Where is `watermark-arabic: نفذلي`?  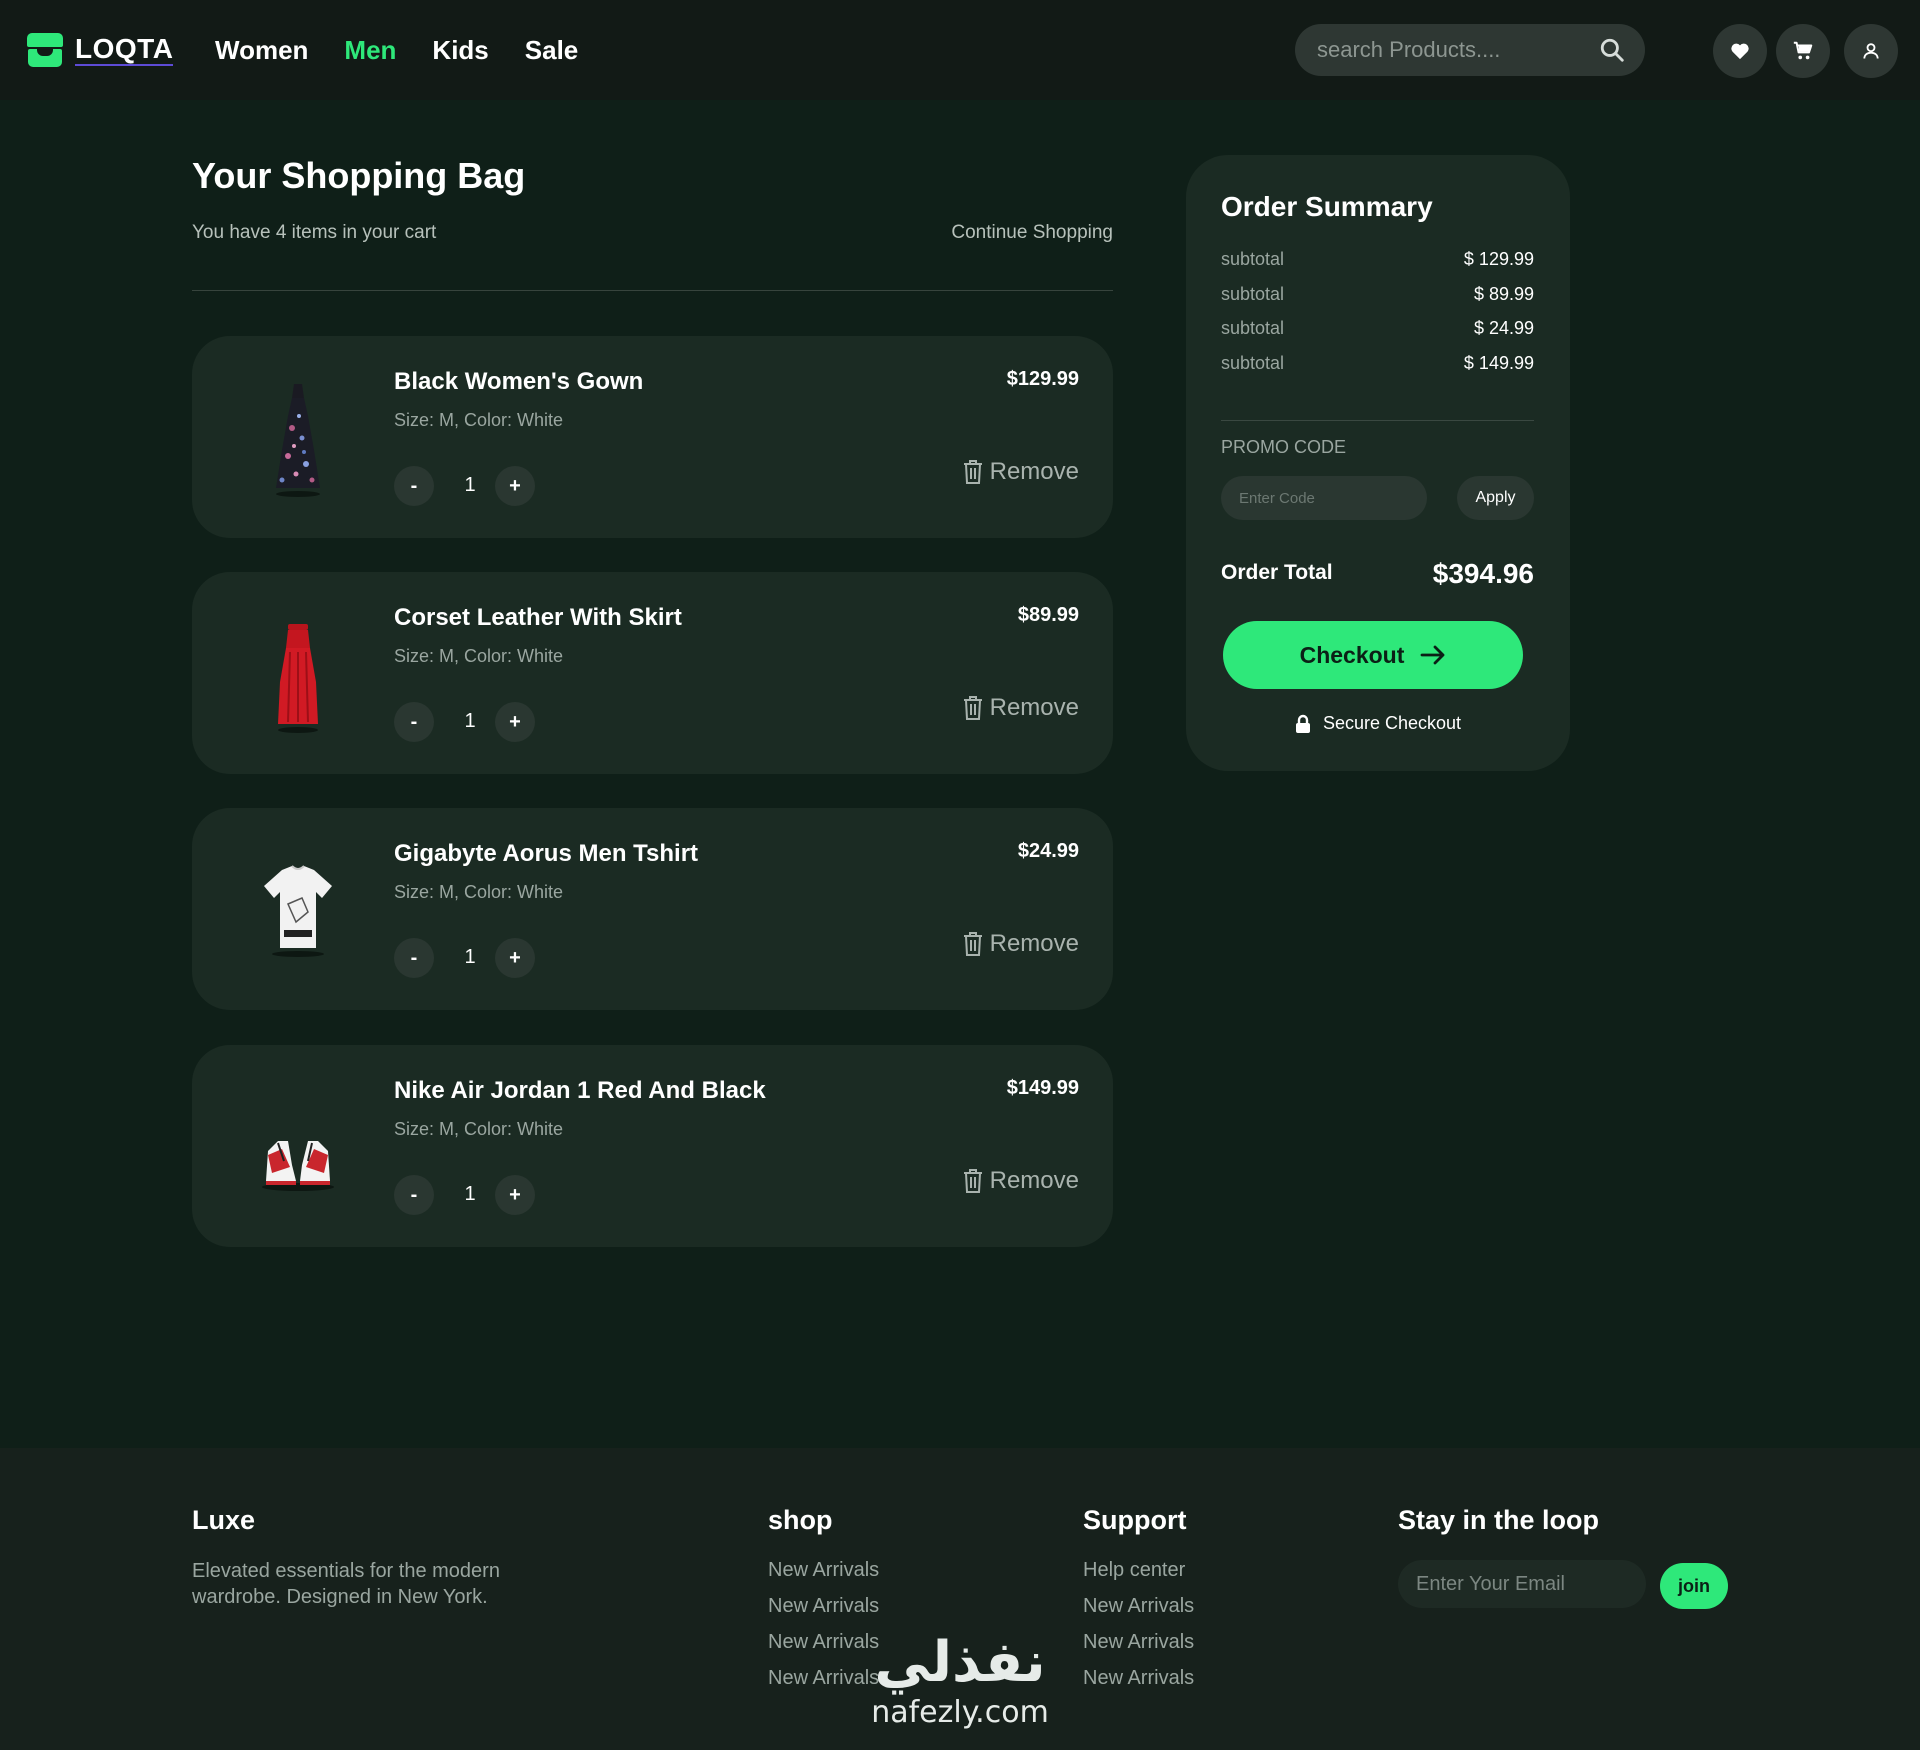
watermark-arabic: نفذلي is located at coordinates (960, 1662).